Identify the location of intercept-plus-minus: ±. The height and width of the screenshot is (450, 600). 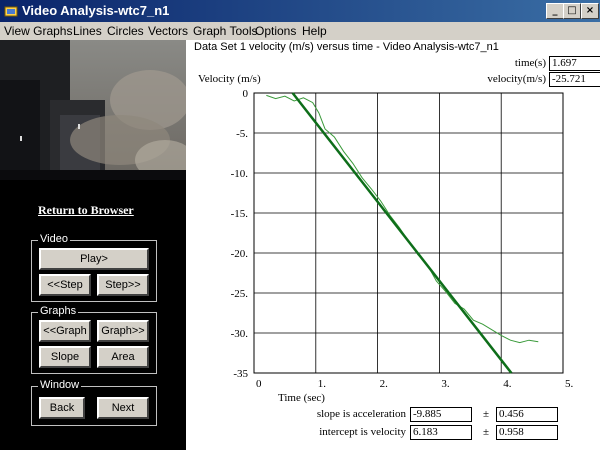
(485, 432).